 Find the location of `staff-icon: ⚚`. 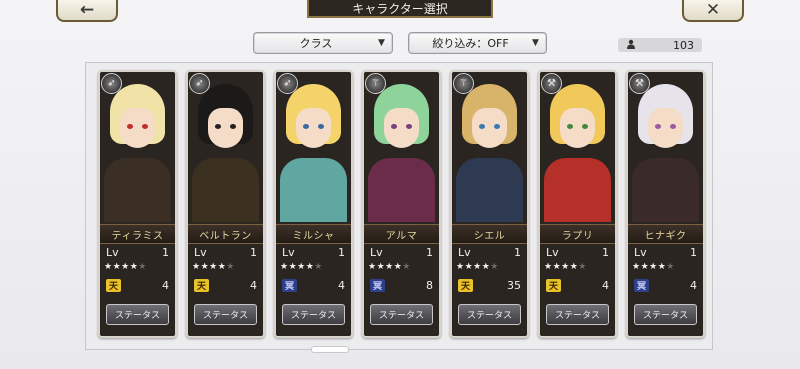

staff-icon: ⚚ is located at coordinates (463, 83).